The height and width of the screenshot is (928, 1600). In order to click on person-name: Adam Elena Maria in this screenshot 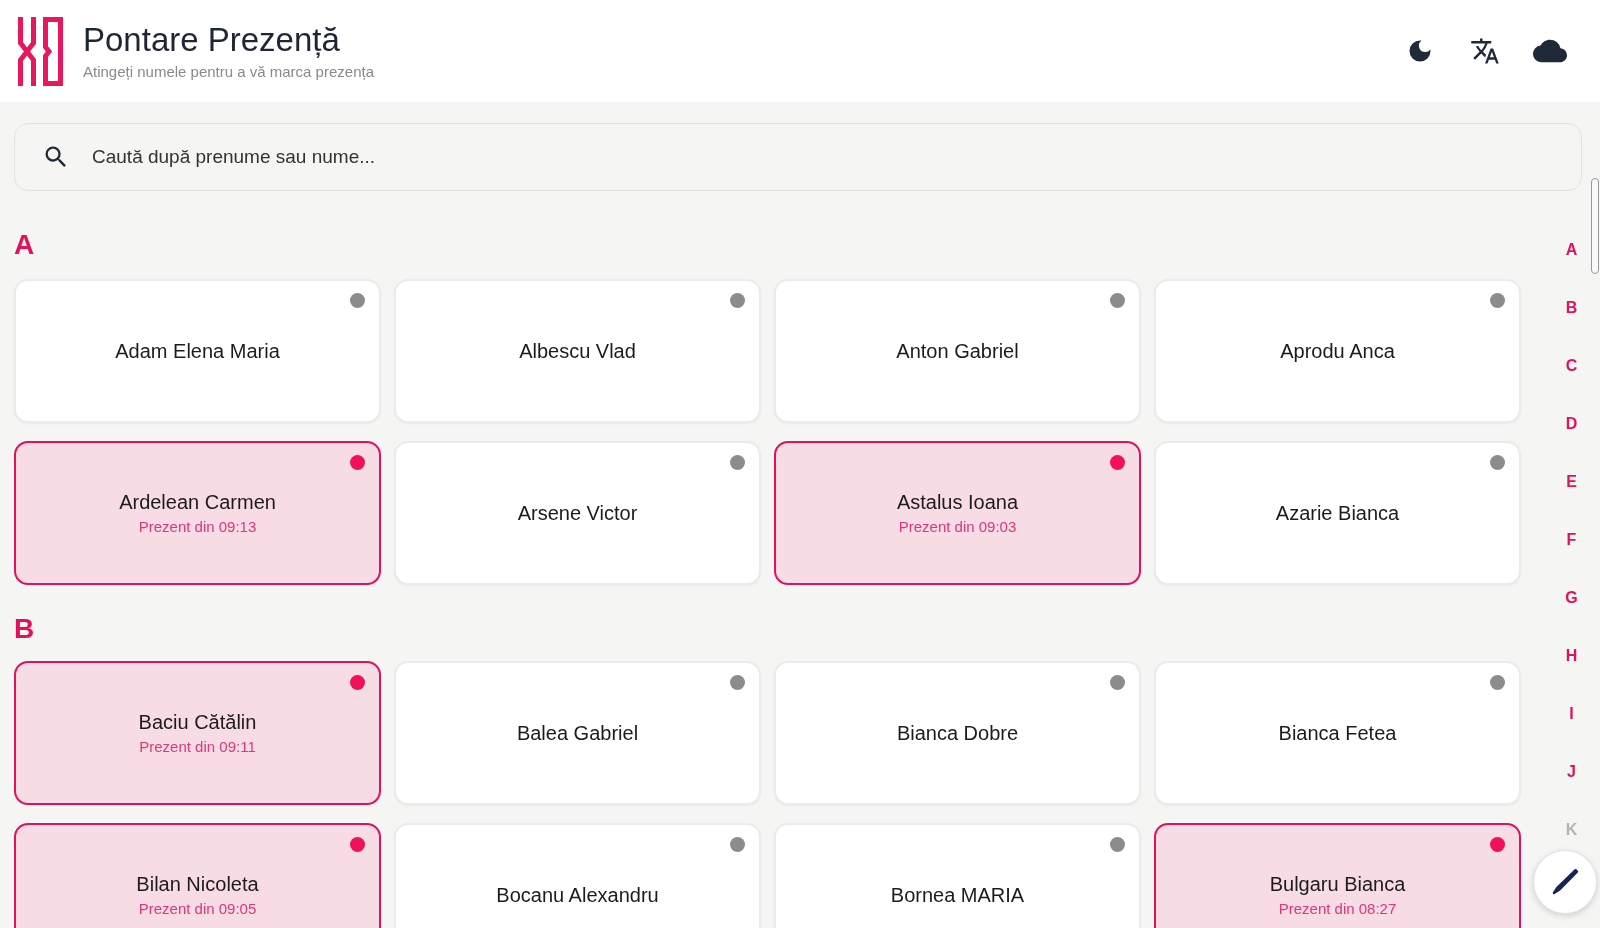, I will do `click(197, 351)`.